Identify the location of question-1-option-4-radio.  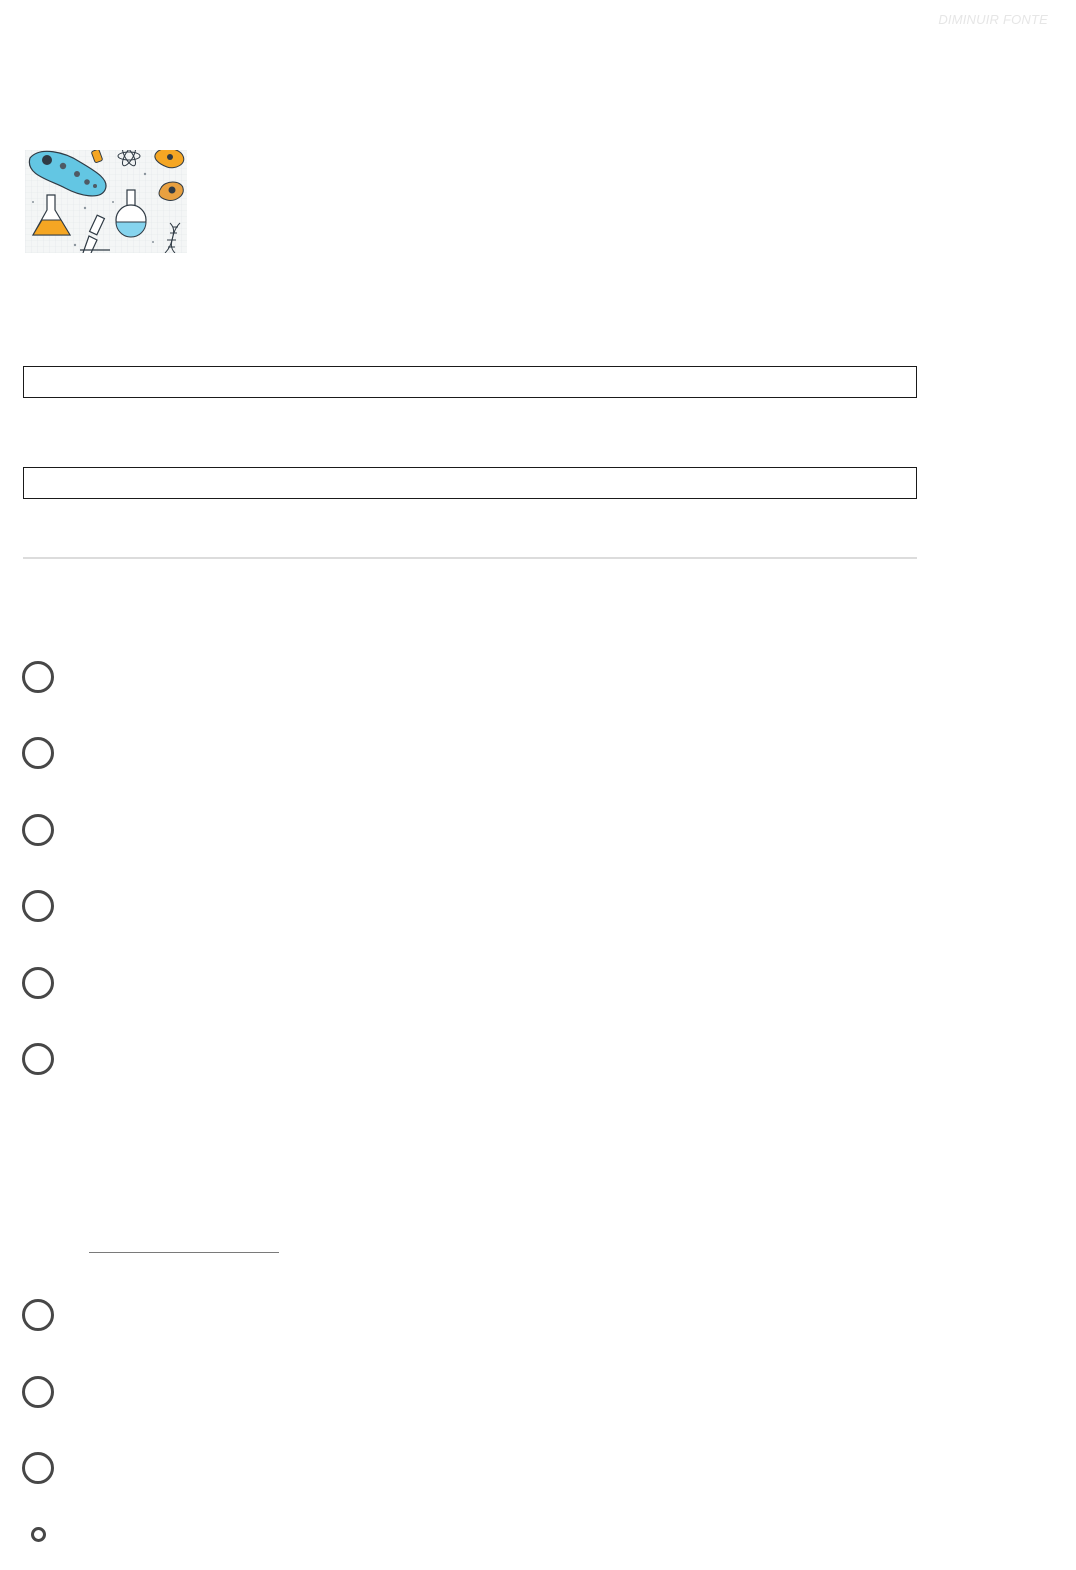
(38, 906).